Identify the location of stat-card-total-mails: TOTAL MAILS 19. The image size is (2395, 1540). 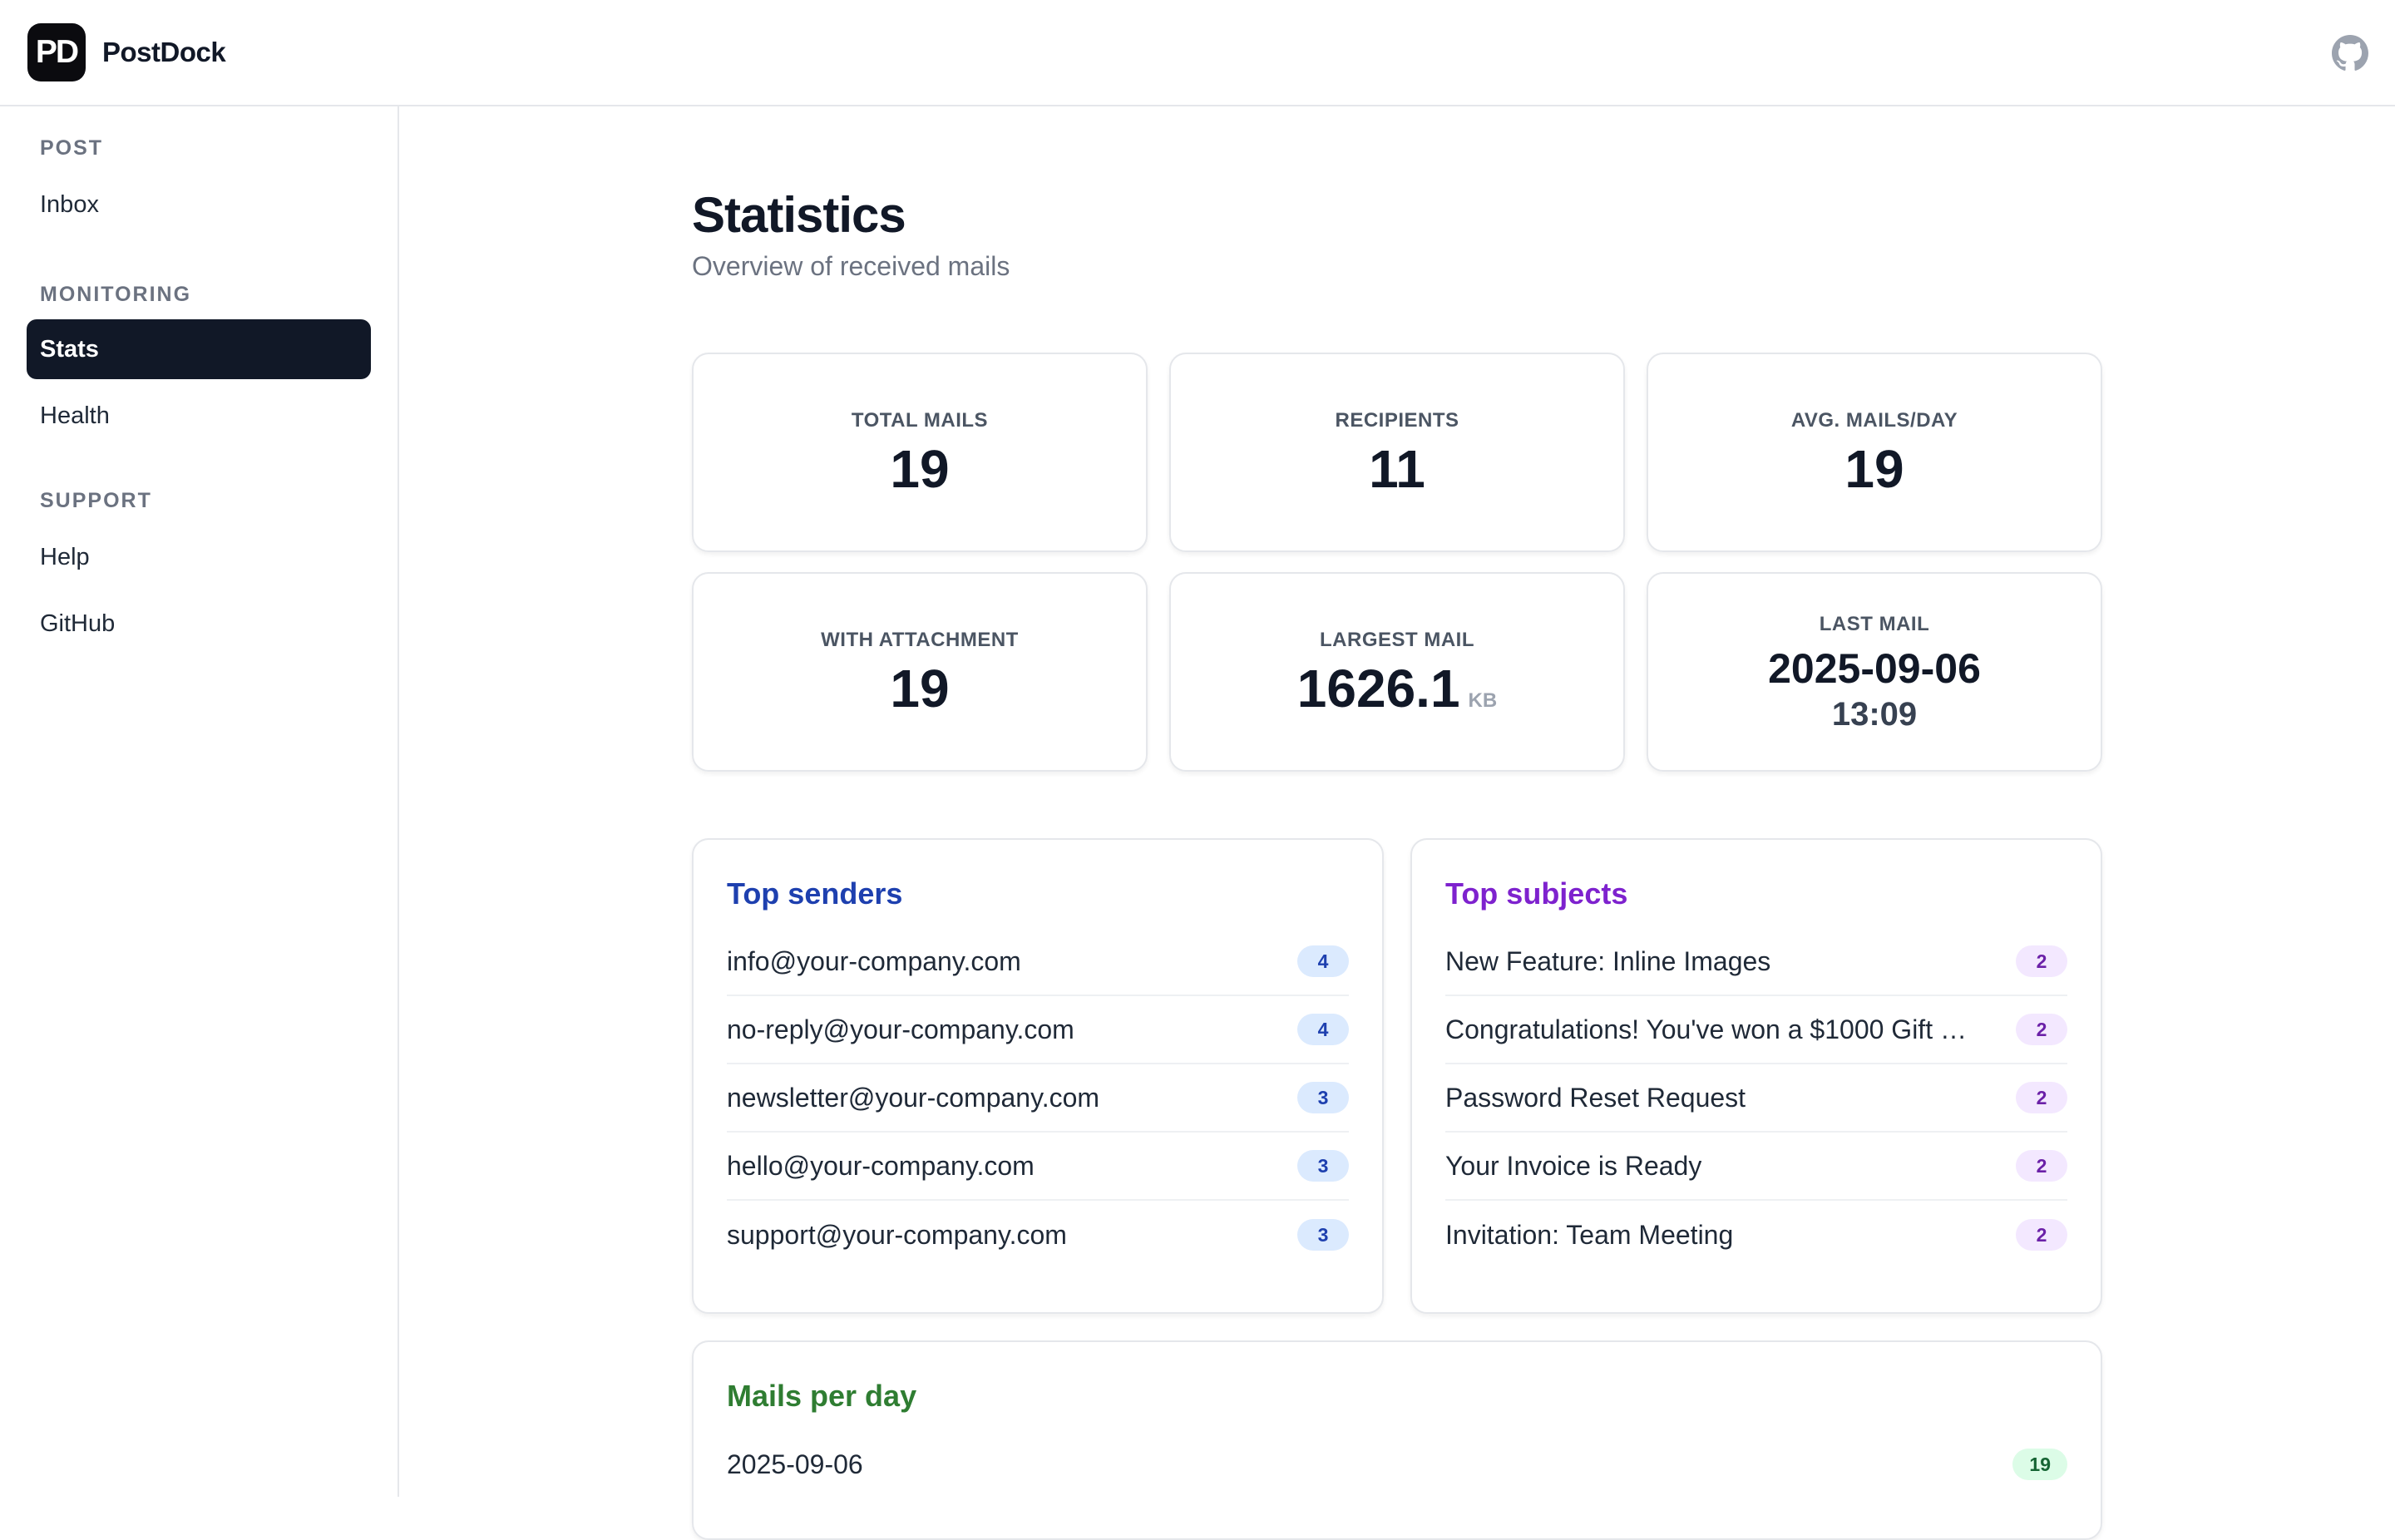
(920, 453).